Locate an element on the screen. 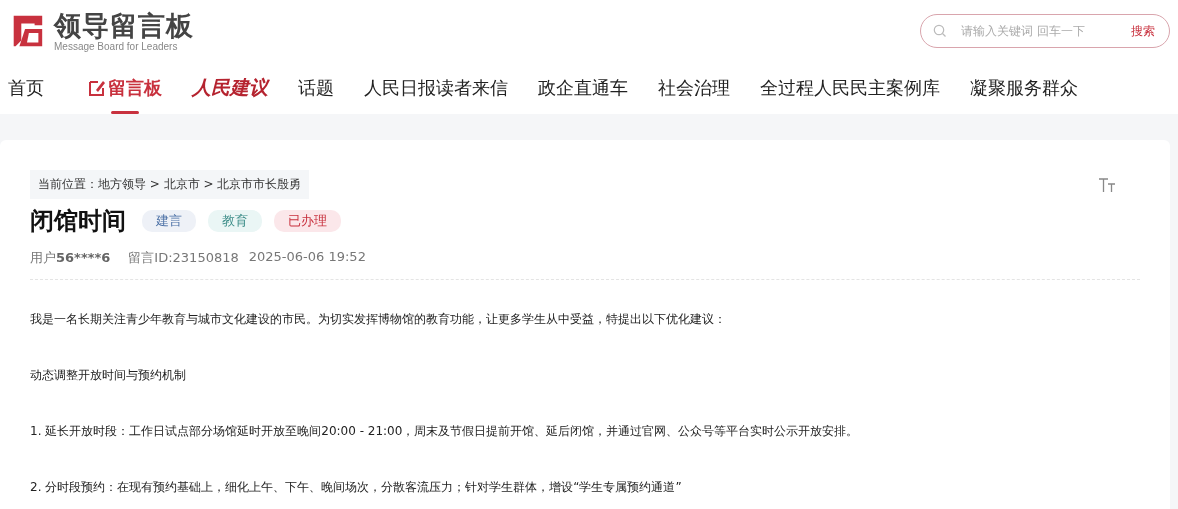  nav-tab: 留言板 is located at coordinates (125, 88).